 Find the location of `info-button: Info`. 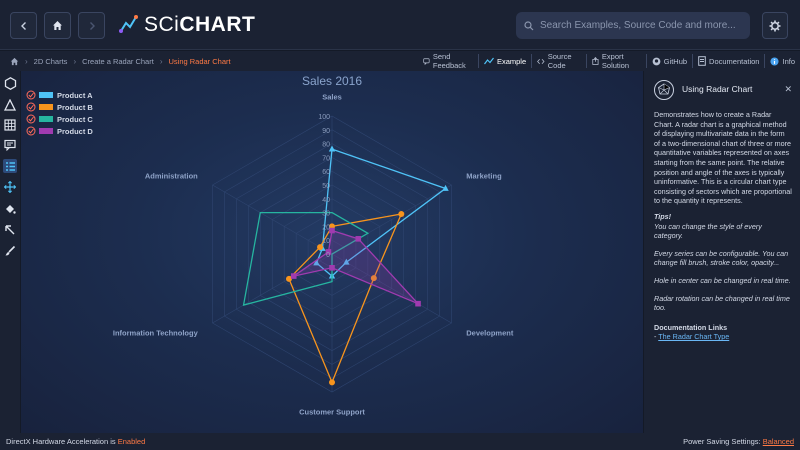

info-button: Info is located at coordinates (782, 61).